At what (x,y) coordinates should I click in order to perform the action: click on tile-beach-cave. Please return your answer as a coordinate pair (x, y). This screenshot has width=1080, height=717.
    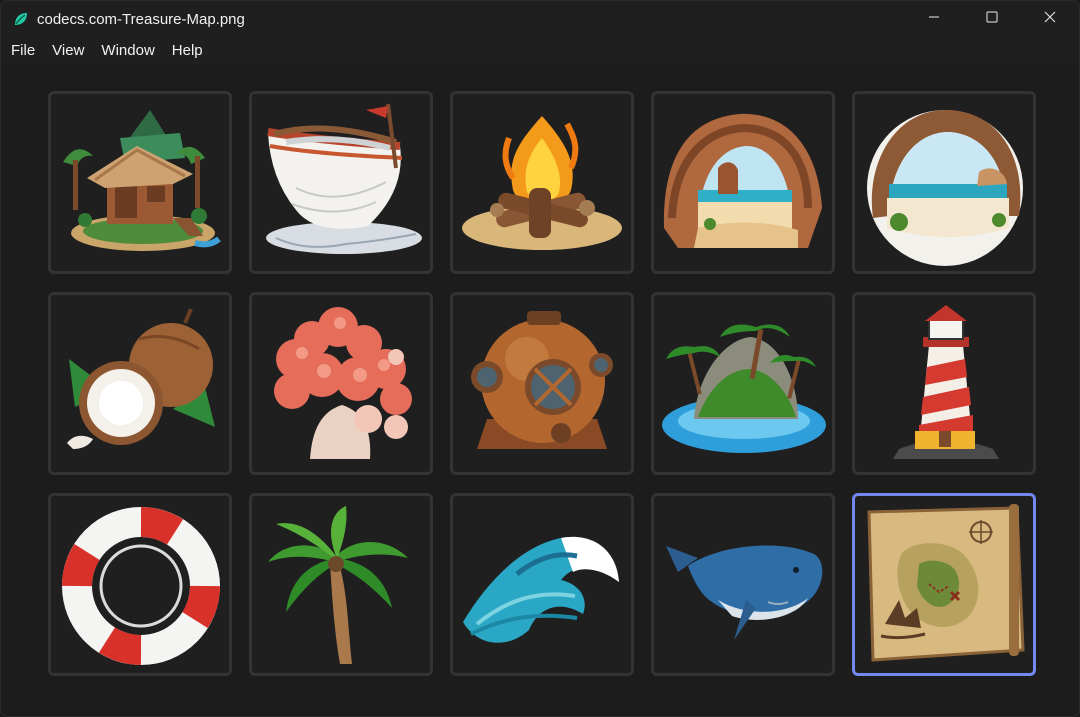
    Looking at the image, I should click on (944, 182).